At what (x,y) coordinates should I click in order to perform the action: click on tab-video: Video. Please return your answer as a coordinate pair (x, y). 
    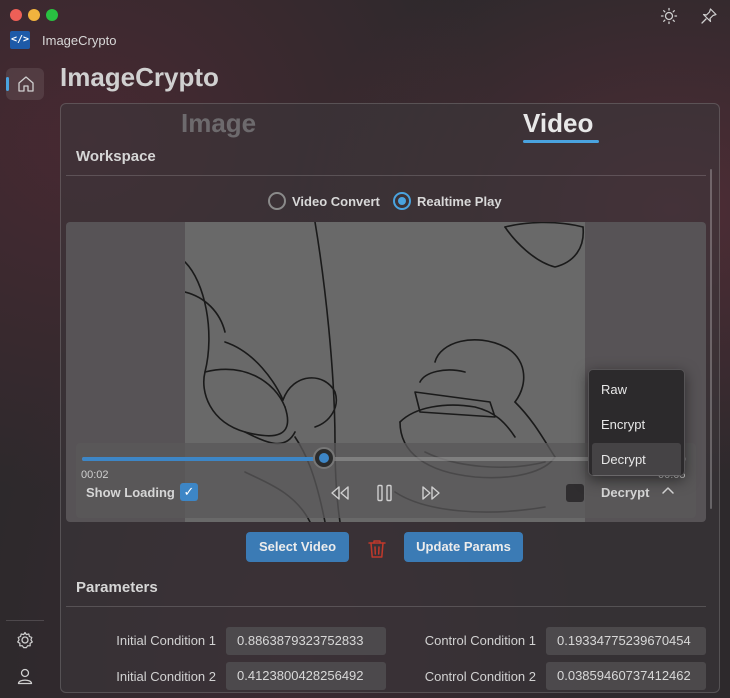
    Looking at the image, I should click on (558, 123).